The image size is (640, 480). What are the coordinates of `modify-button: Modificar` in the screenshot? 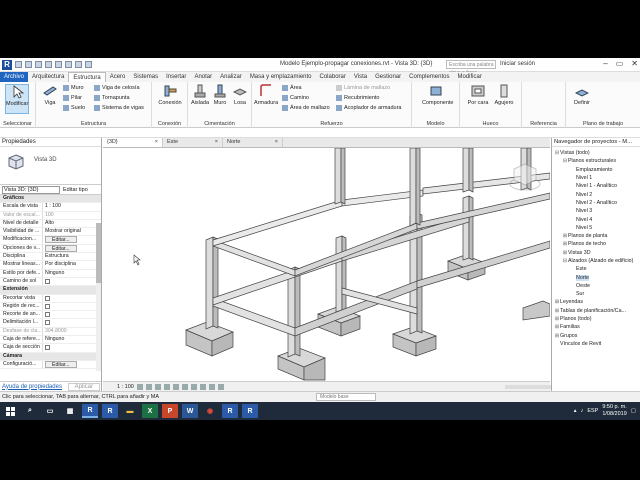 It's located at (17, 99).